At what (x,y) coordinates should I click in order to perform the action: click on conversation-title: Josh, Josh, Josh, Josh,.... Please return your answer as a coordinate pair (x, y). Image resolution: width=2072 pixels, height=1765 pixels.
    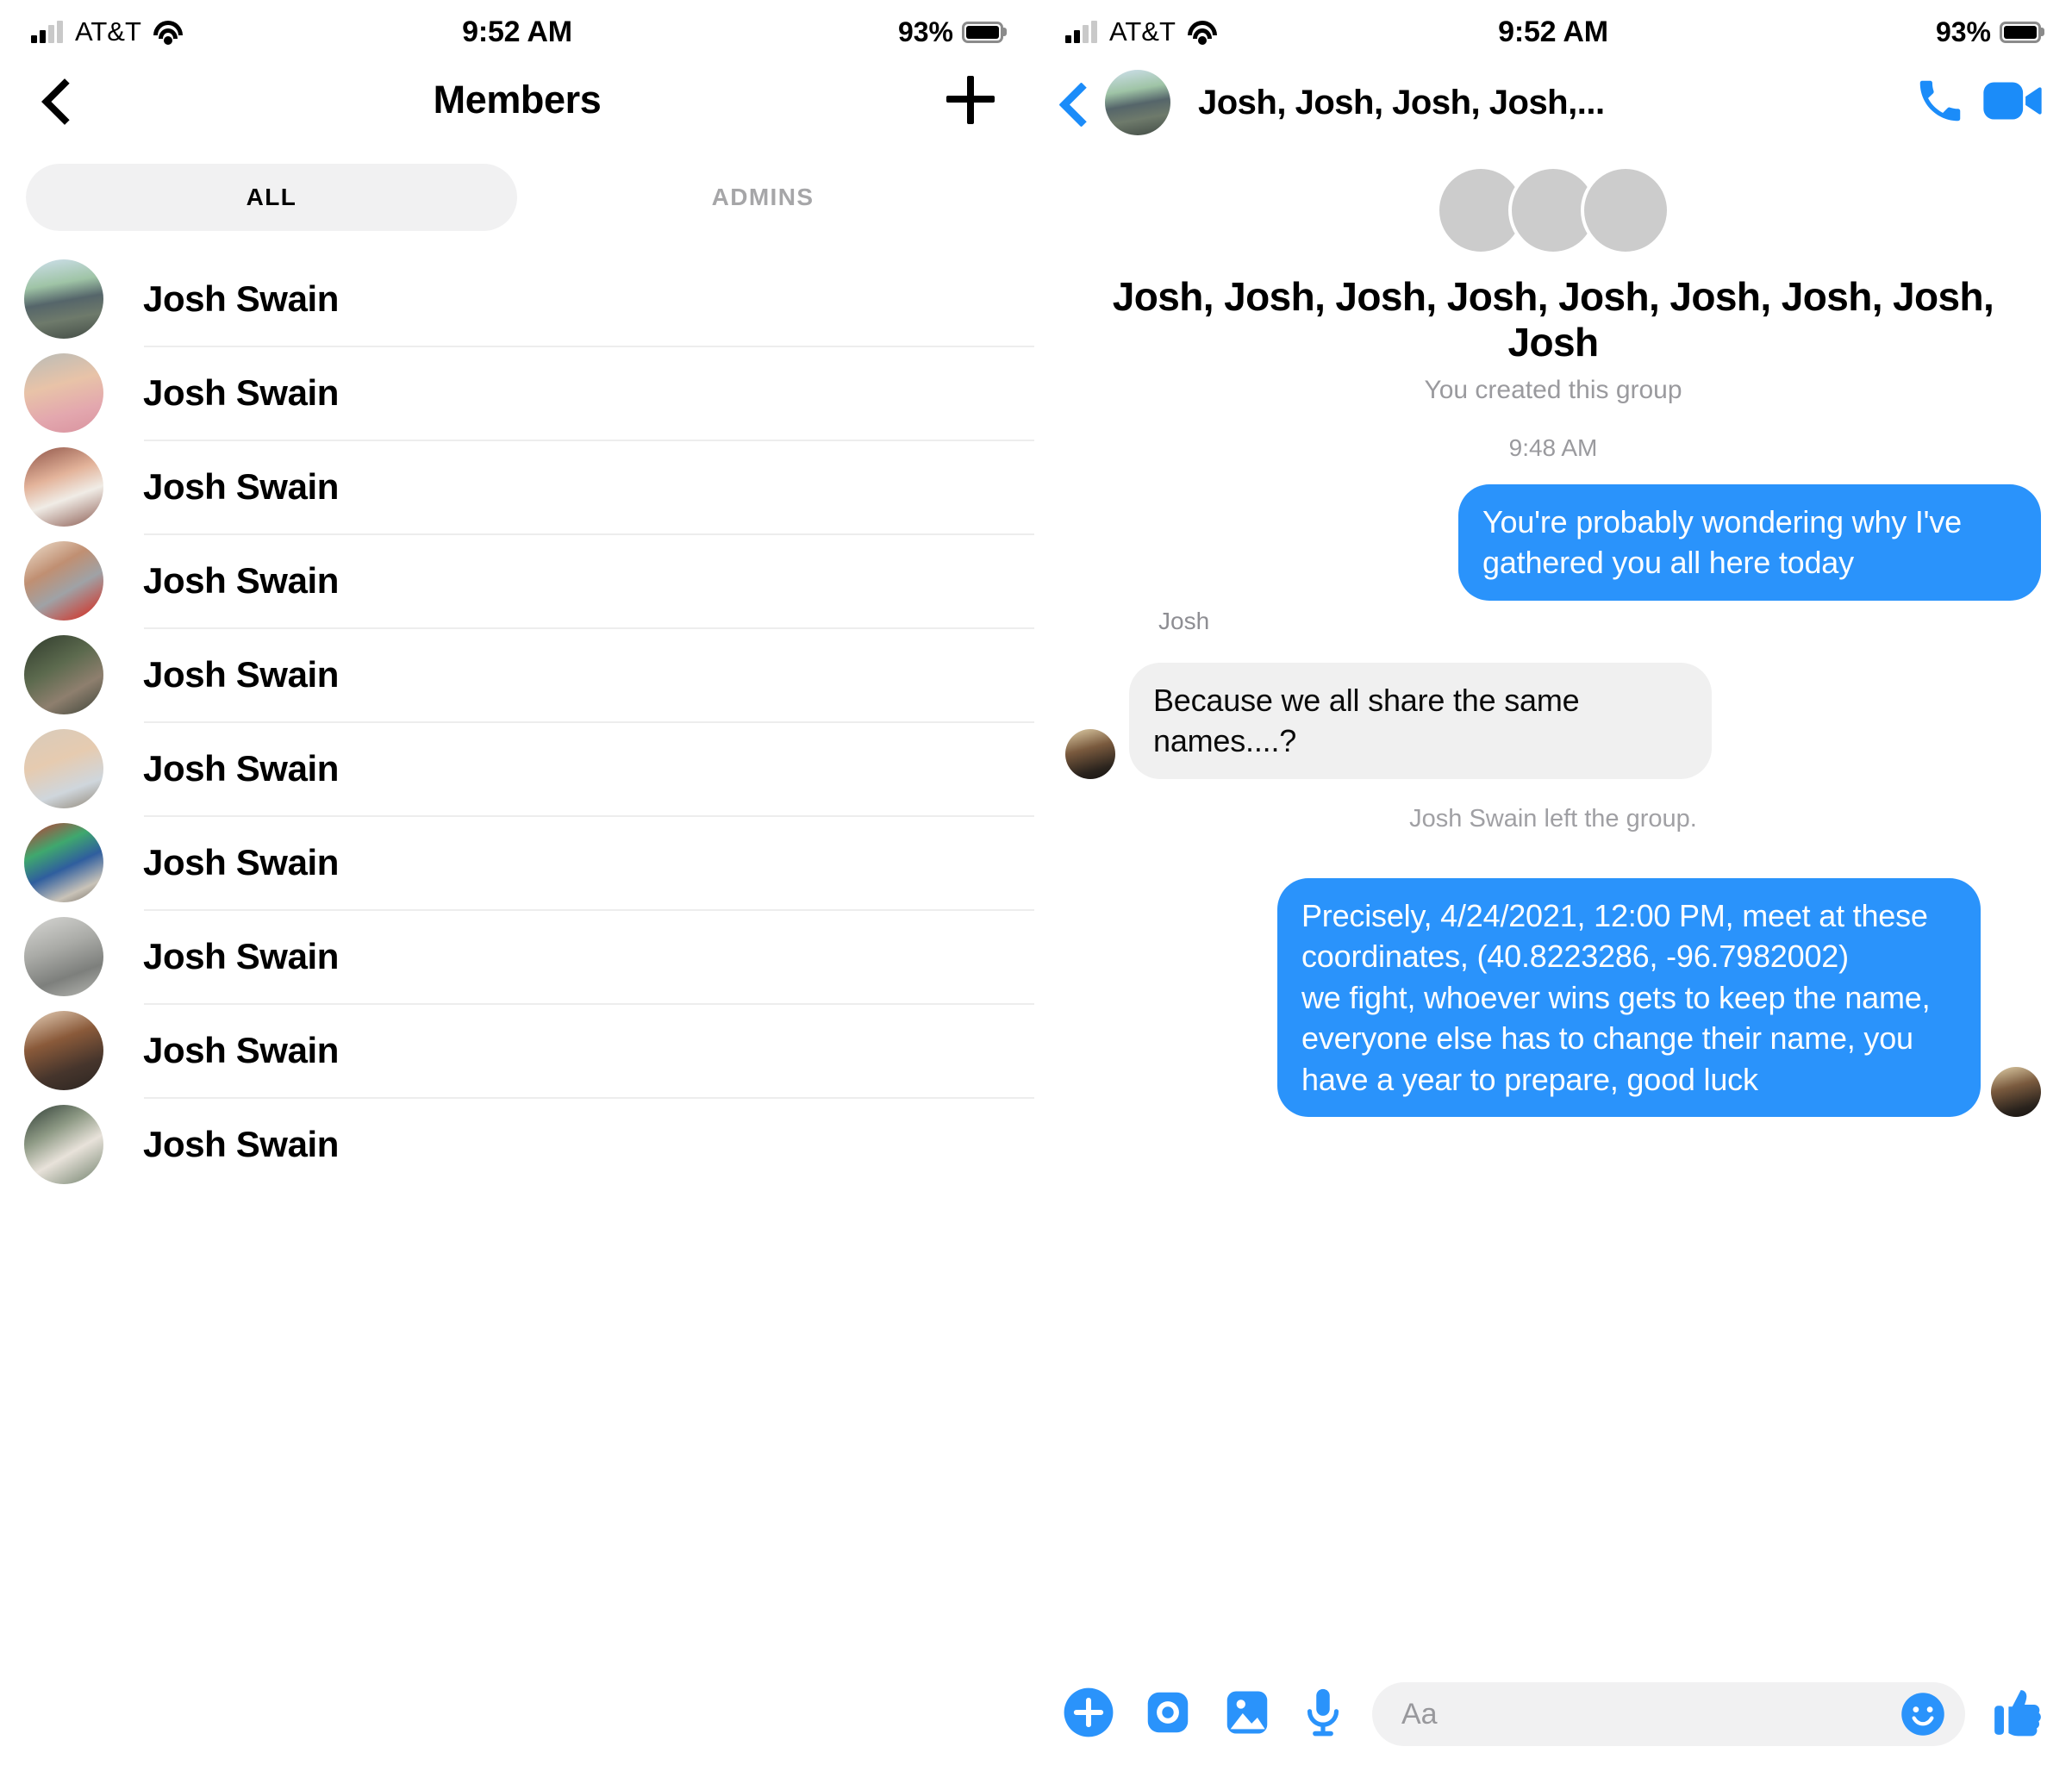
    Looking at the image, I should click on (1542, 103).